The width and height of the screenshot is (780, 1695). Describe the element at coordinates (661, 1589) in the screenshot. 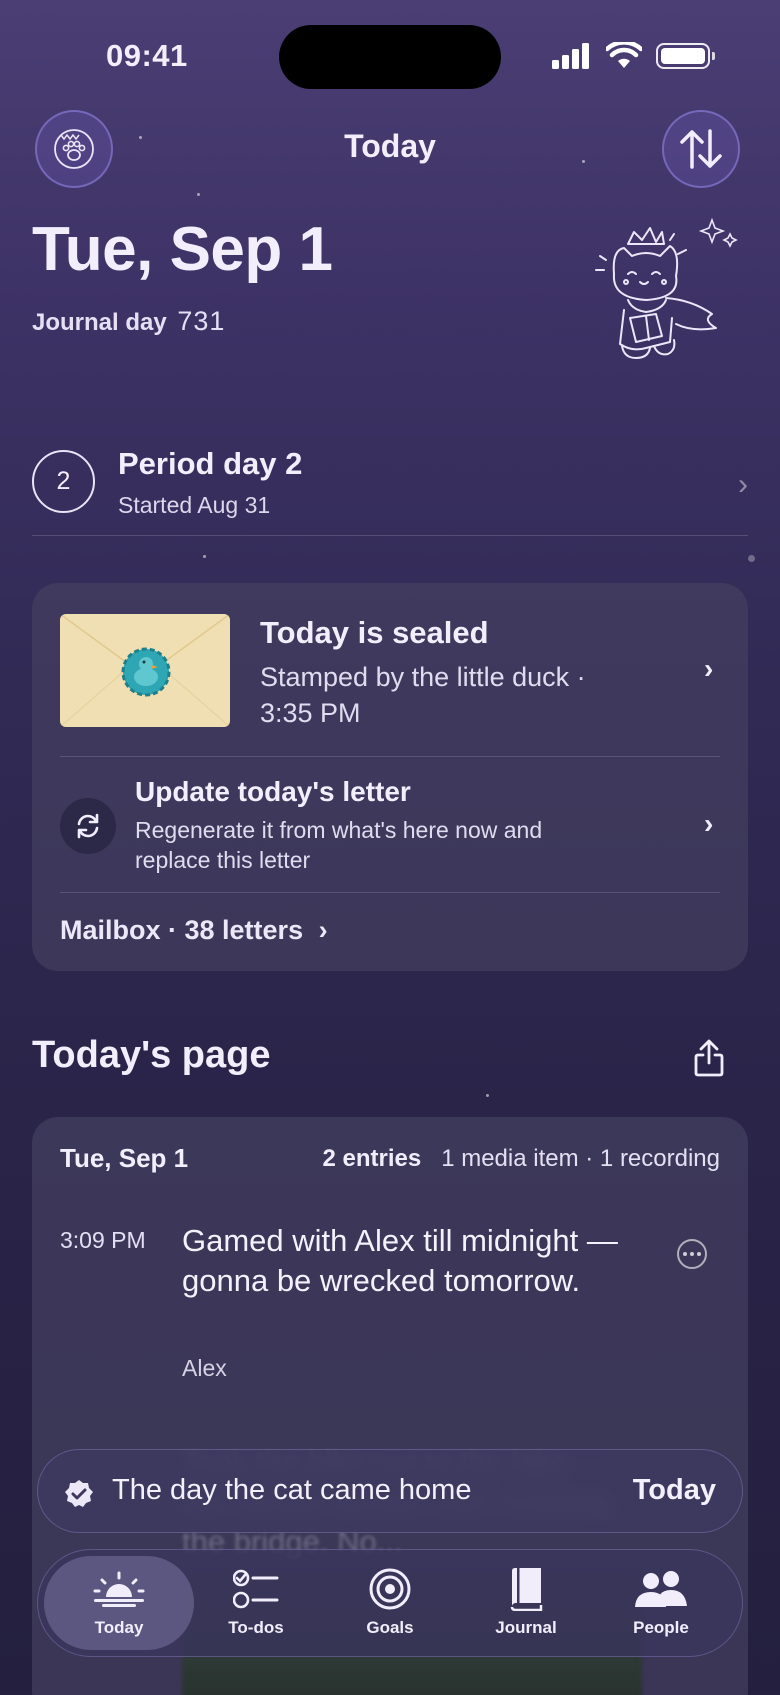

I see `people-icon` at that location.